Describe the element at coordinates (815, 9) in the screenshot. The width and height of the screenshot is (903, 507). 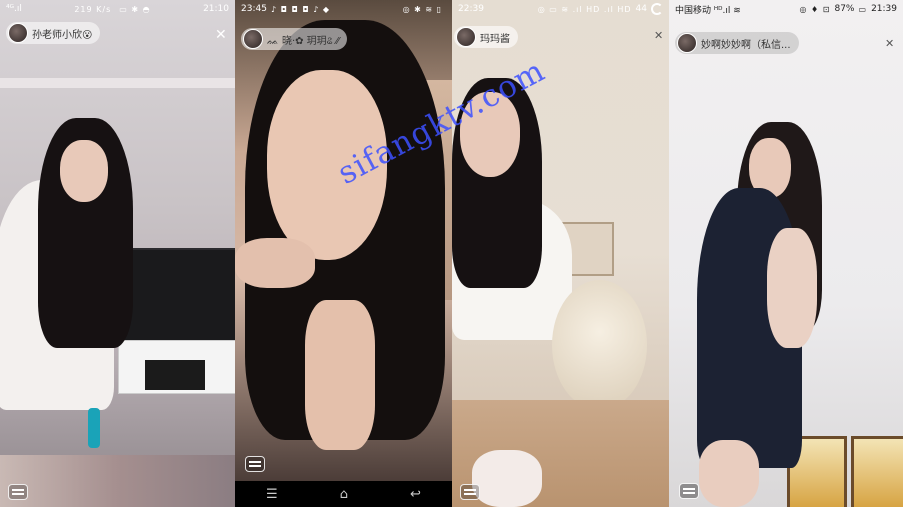
I see `status-icons: ◎ ♦ ⊡` at that location.